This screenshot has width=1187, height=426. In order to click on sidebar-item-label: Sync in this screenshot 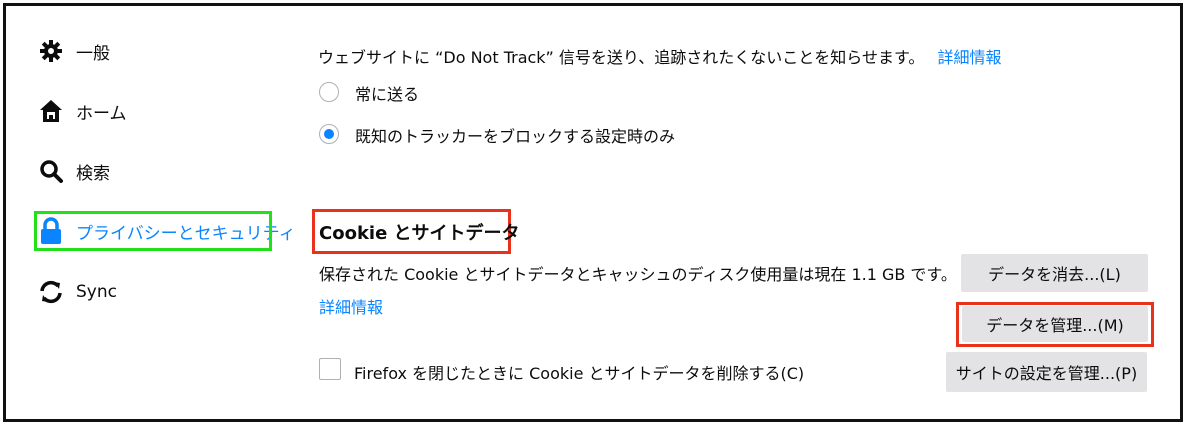, I will do `click(96, 292)`.